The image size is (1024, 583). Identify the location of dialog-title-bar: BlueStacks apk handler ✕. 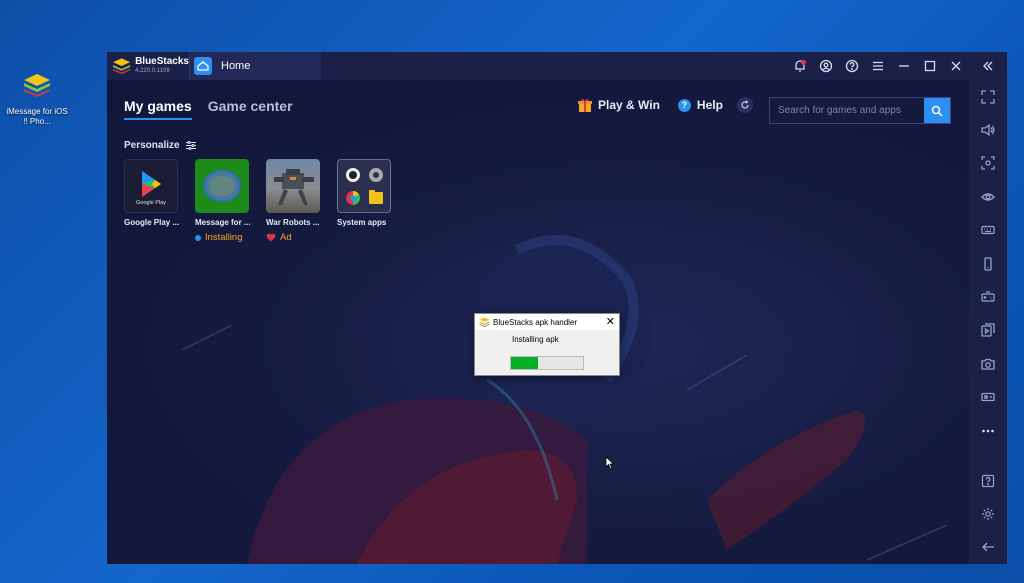
(547, 322).